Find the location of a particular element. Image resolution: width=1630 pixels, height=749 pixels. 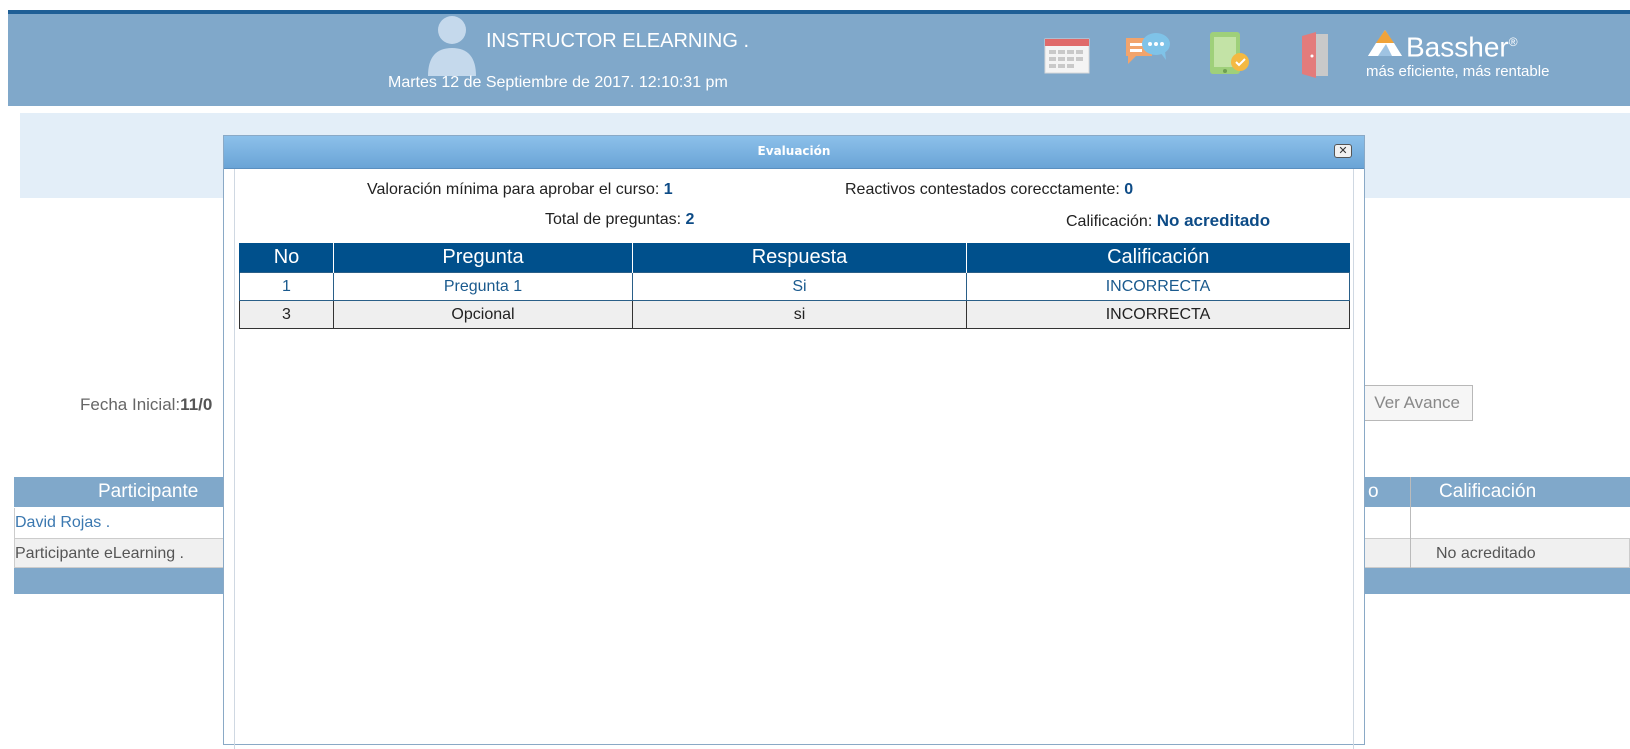

valoracion-minima-label: Valoración mínima para aprobar el curso: is located at coordinates (513, 189).